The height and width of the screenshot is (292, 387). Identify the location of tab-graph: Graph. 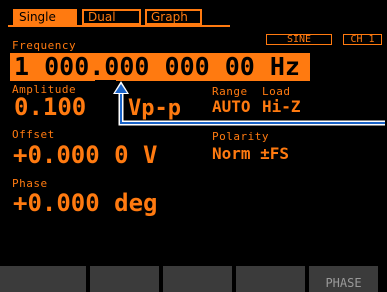
(173, 17).